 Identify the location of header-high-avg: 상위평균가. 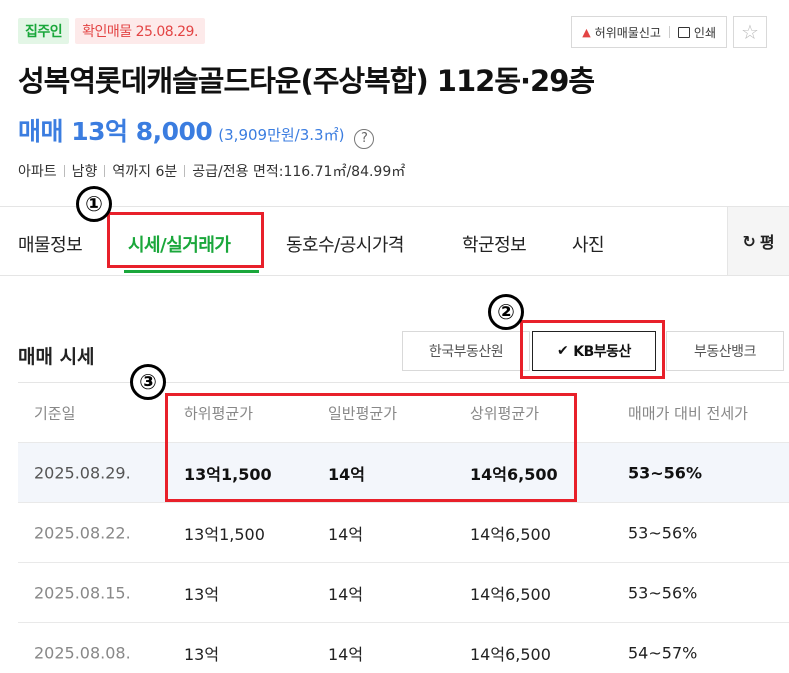
(505, 413).